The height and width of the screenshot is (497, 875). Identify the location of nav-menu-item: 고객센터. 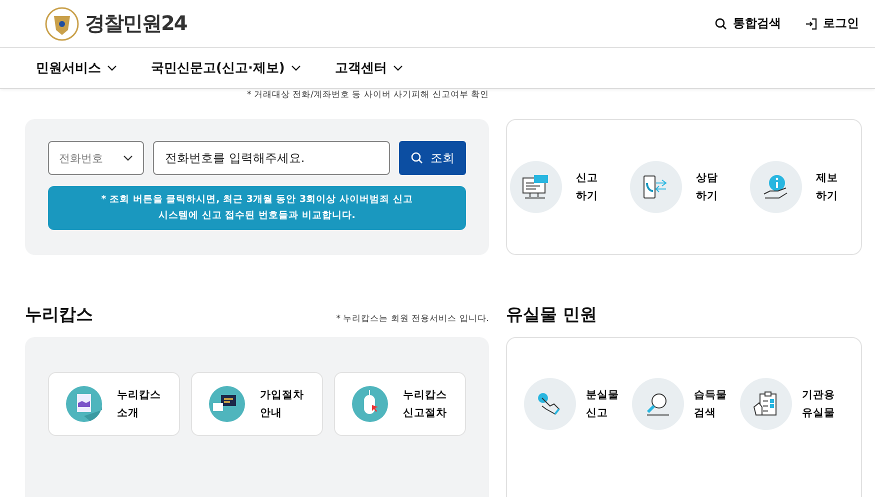
(368, 68).